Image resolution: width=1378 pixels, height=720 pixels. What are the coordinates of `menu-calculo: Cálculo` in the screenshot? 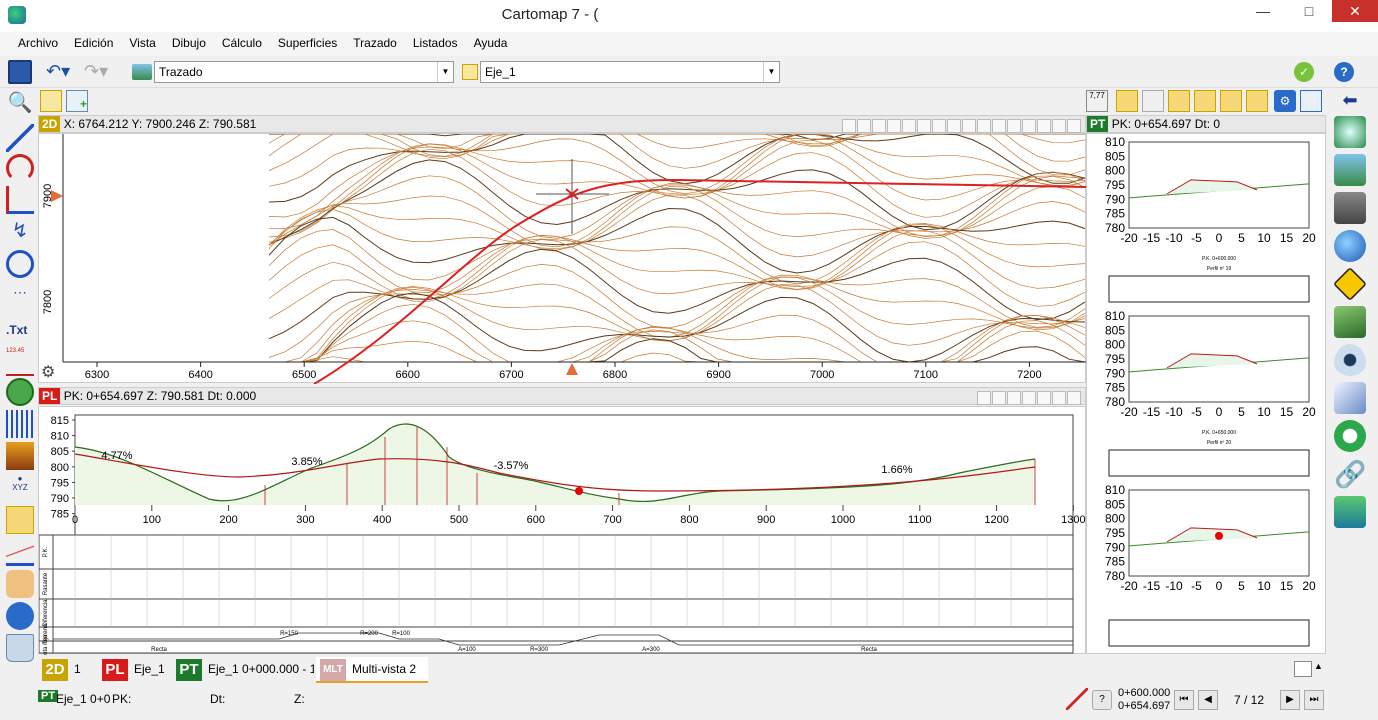 It's located at (242, 44).